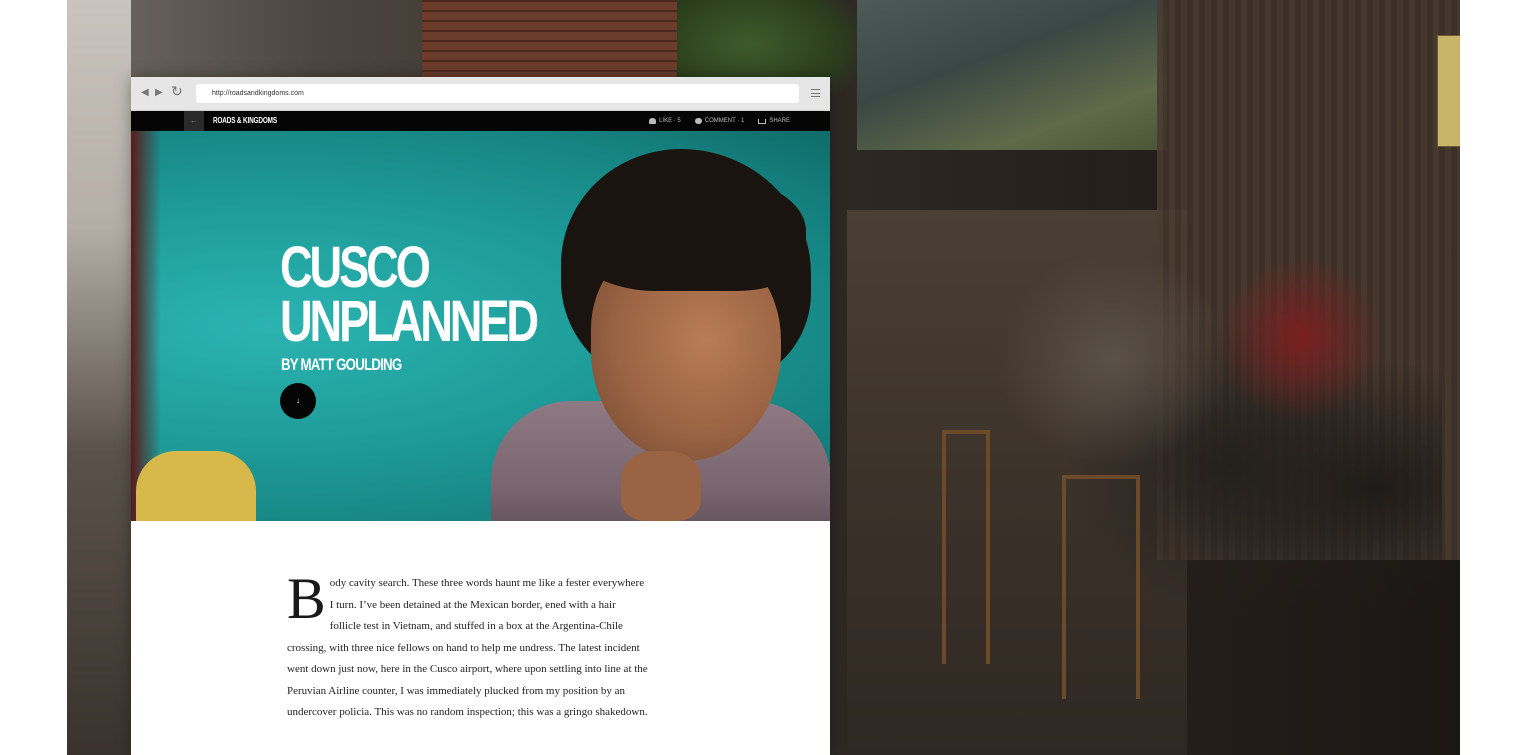 This screenshot has width=1521, height=755. What do you see at coordinates (1448, 91) in the screenshot?
I see `background-poster` at bounding box center [1448, 91].